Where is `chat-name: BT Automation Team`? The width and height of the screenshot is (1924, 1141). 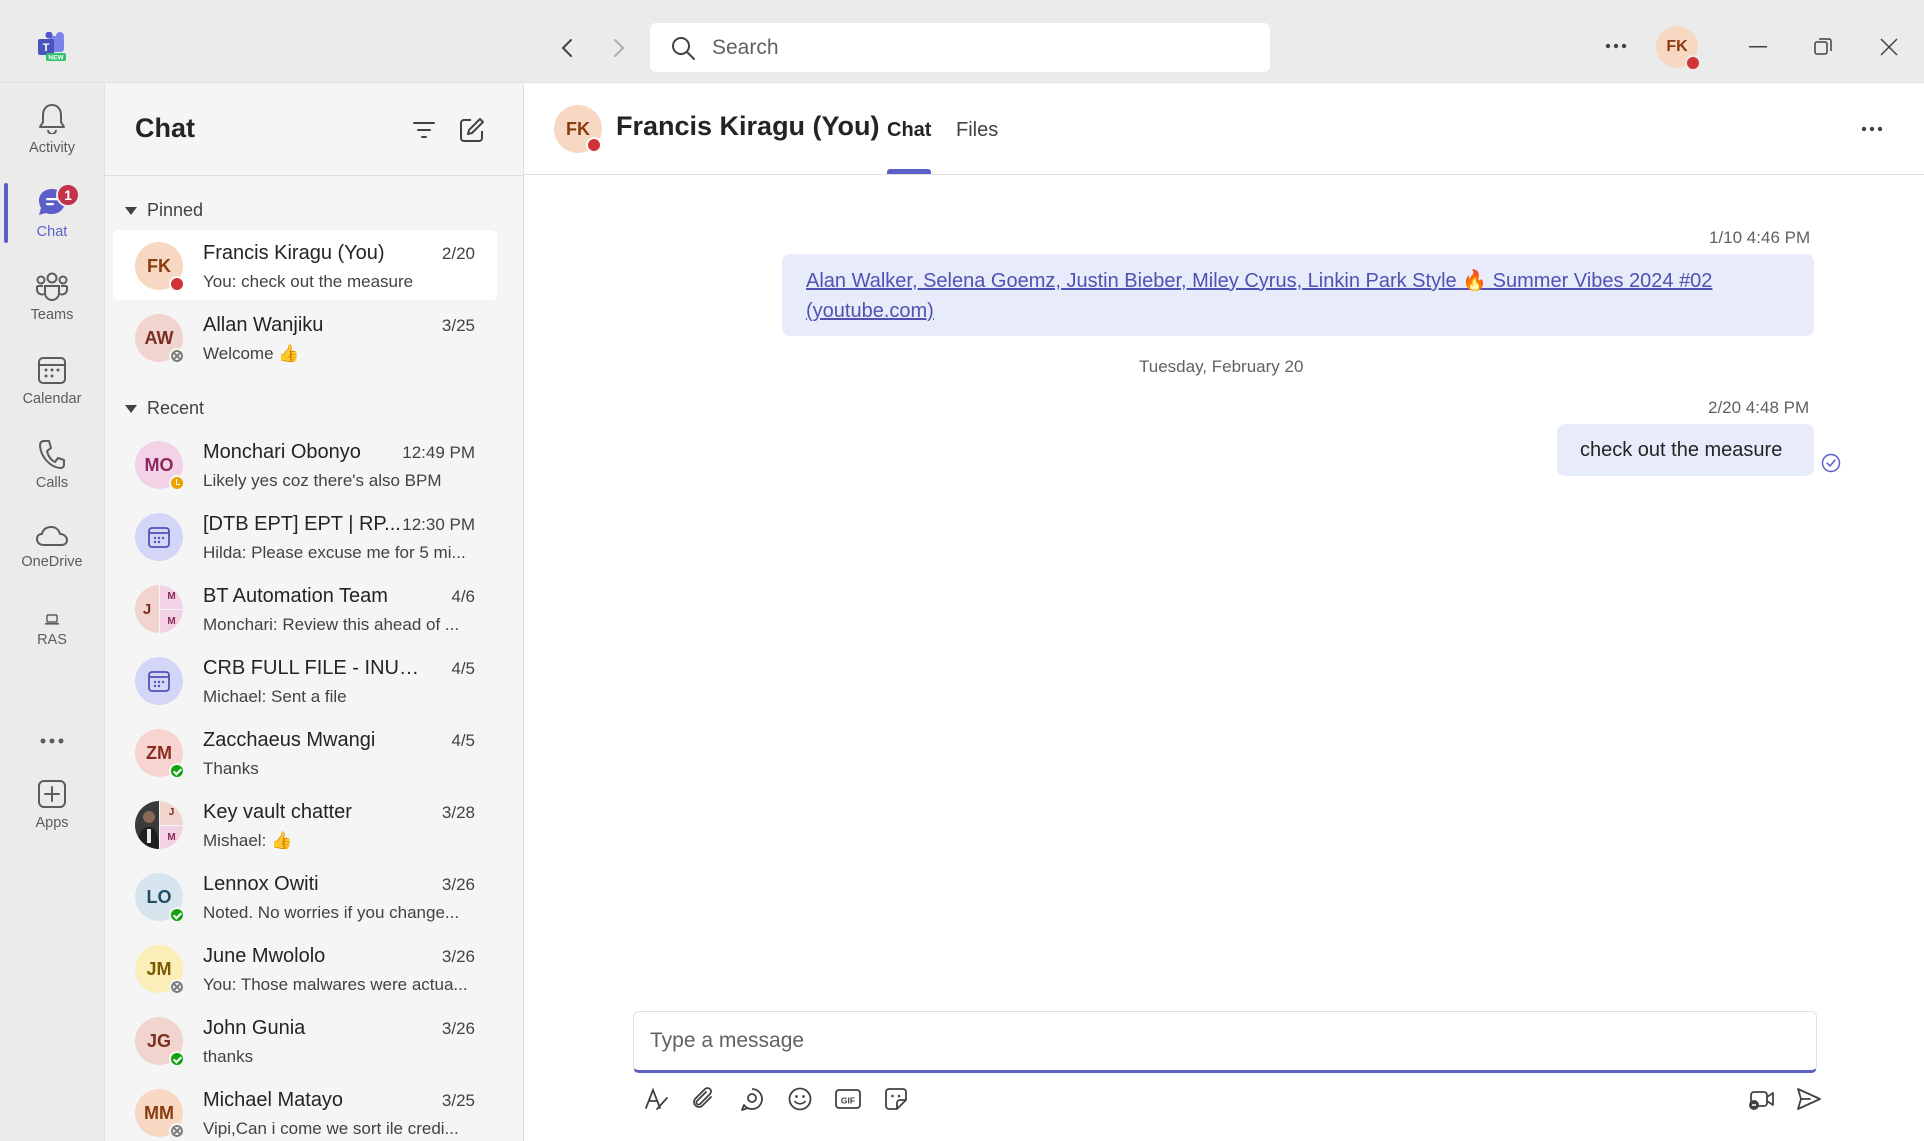 chat-name: BT Automation Team is located at coordinates (295, 596).